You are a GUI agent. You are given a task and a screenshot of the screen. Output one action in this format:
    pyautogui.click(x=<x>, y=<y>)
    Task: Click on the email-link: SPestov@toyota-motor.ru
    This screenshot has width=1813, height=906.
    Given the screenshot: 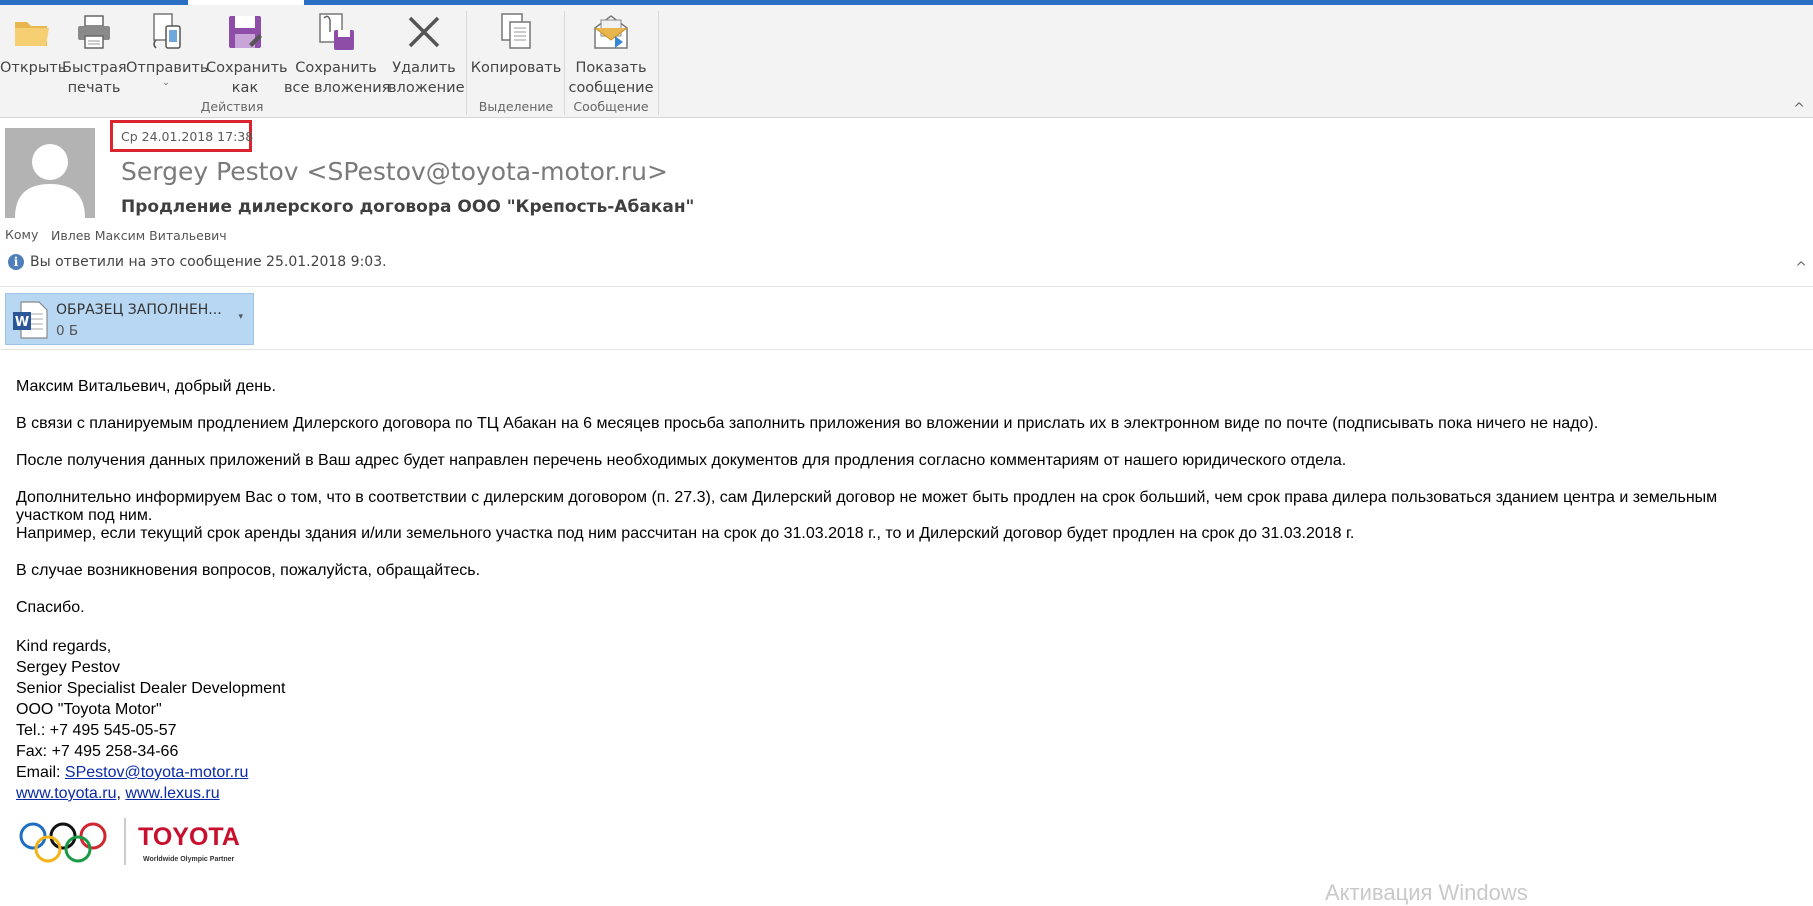 What is the action you would take?
    pyautogui.click(x=156, y=772)
    